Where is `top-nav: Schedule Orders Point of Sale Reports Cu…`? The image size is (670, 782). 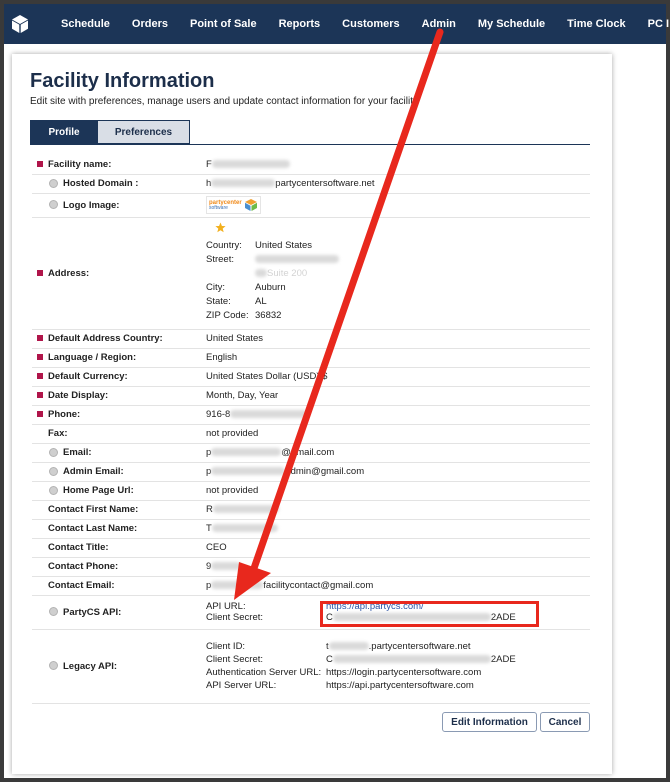
top-nav: Schedule Orders Point of Sale Reports Cu… is located at coordinates (336, 24).